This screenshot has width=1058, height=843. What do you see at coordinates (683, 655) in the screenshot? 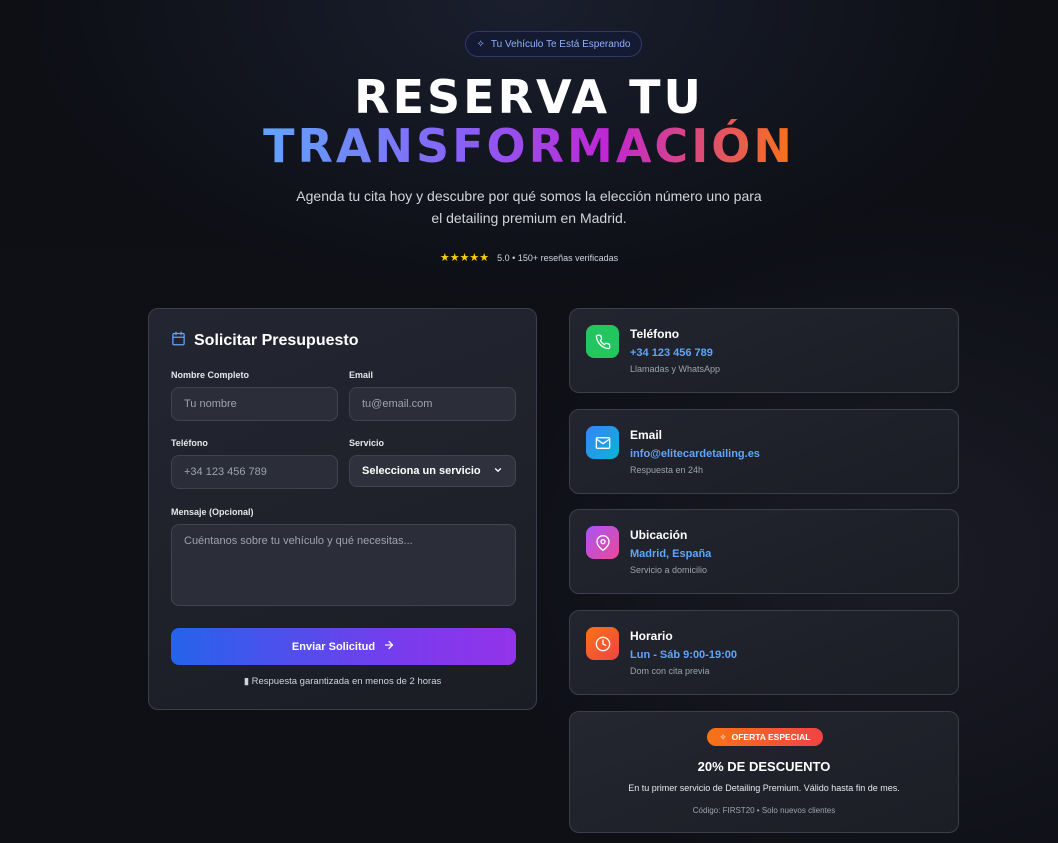
I see `hours-value: Lun - Sáb 9:00-19:00` at bounding box center [683, 655].